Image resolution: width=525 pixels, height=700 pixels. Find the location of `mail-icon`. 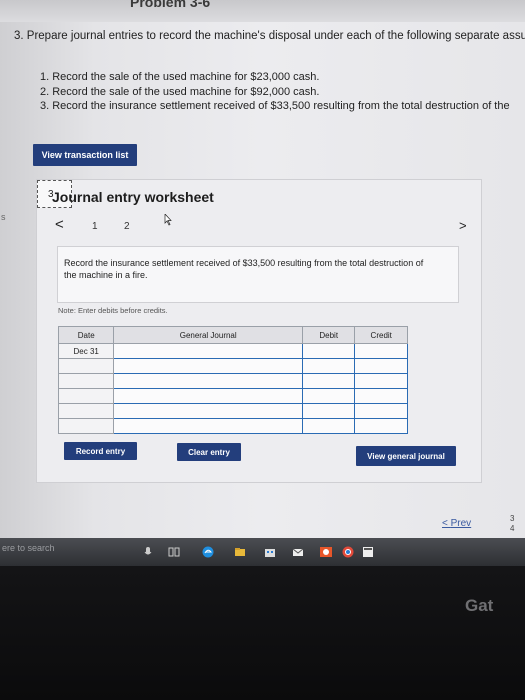

mail-icon is located at coordinates (298, 552).